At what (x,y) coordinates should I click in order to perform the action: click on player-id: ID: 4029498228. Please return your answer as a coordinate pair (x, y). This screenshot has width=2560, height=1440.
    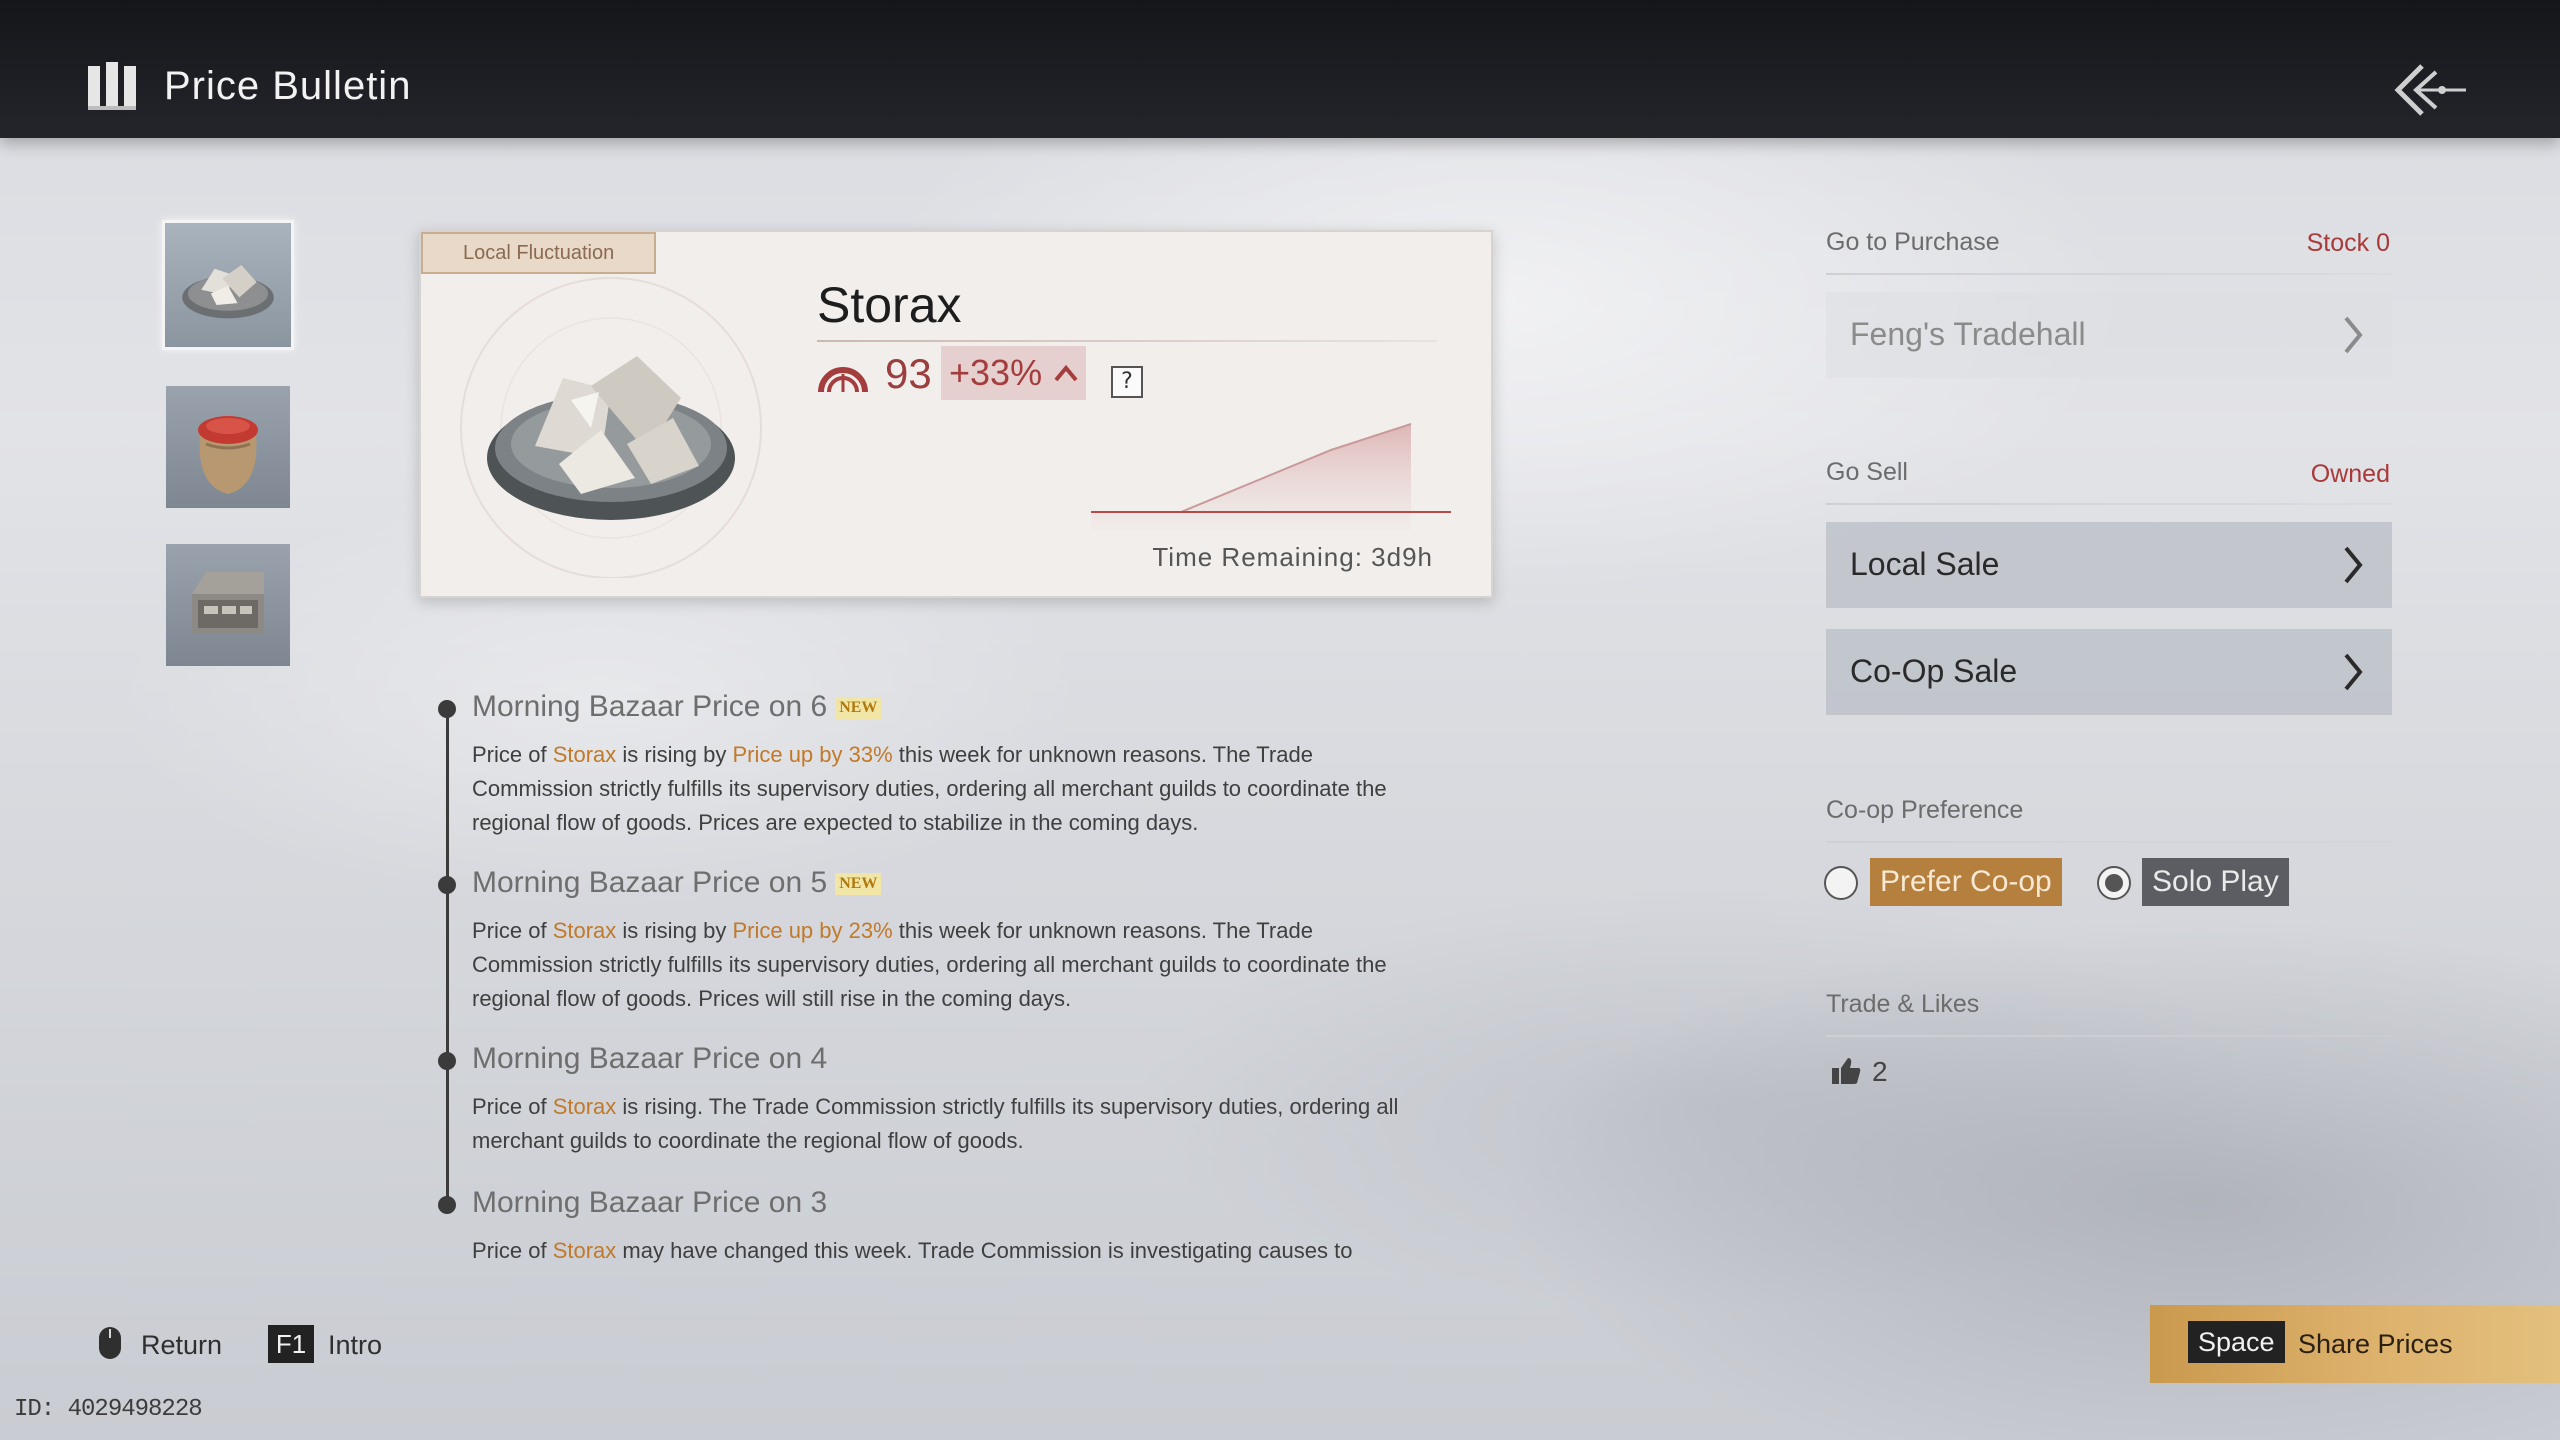
    Looking at the image, I should click on (108, 1409).